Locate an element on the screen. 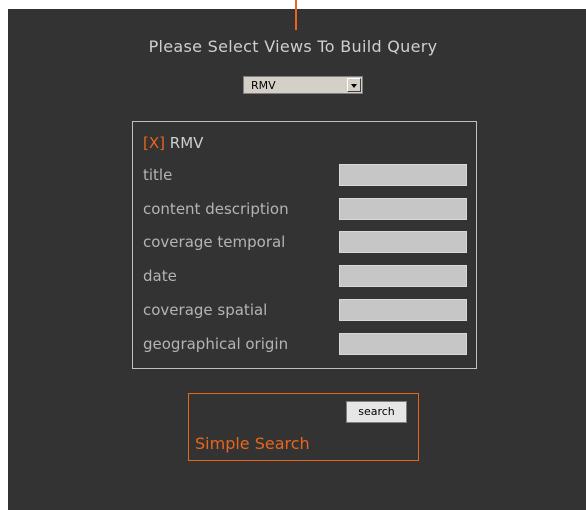 This screenshot has height=510, width=586. field-label-coverage-temporal: coverage temporal is located at coordinates (214, 242).